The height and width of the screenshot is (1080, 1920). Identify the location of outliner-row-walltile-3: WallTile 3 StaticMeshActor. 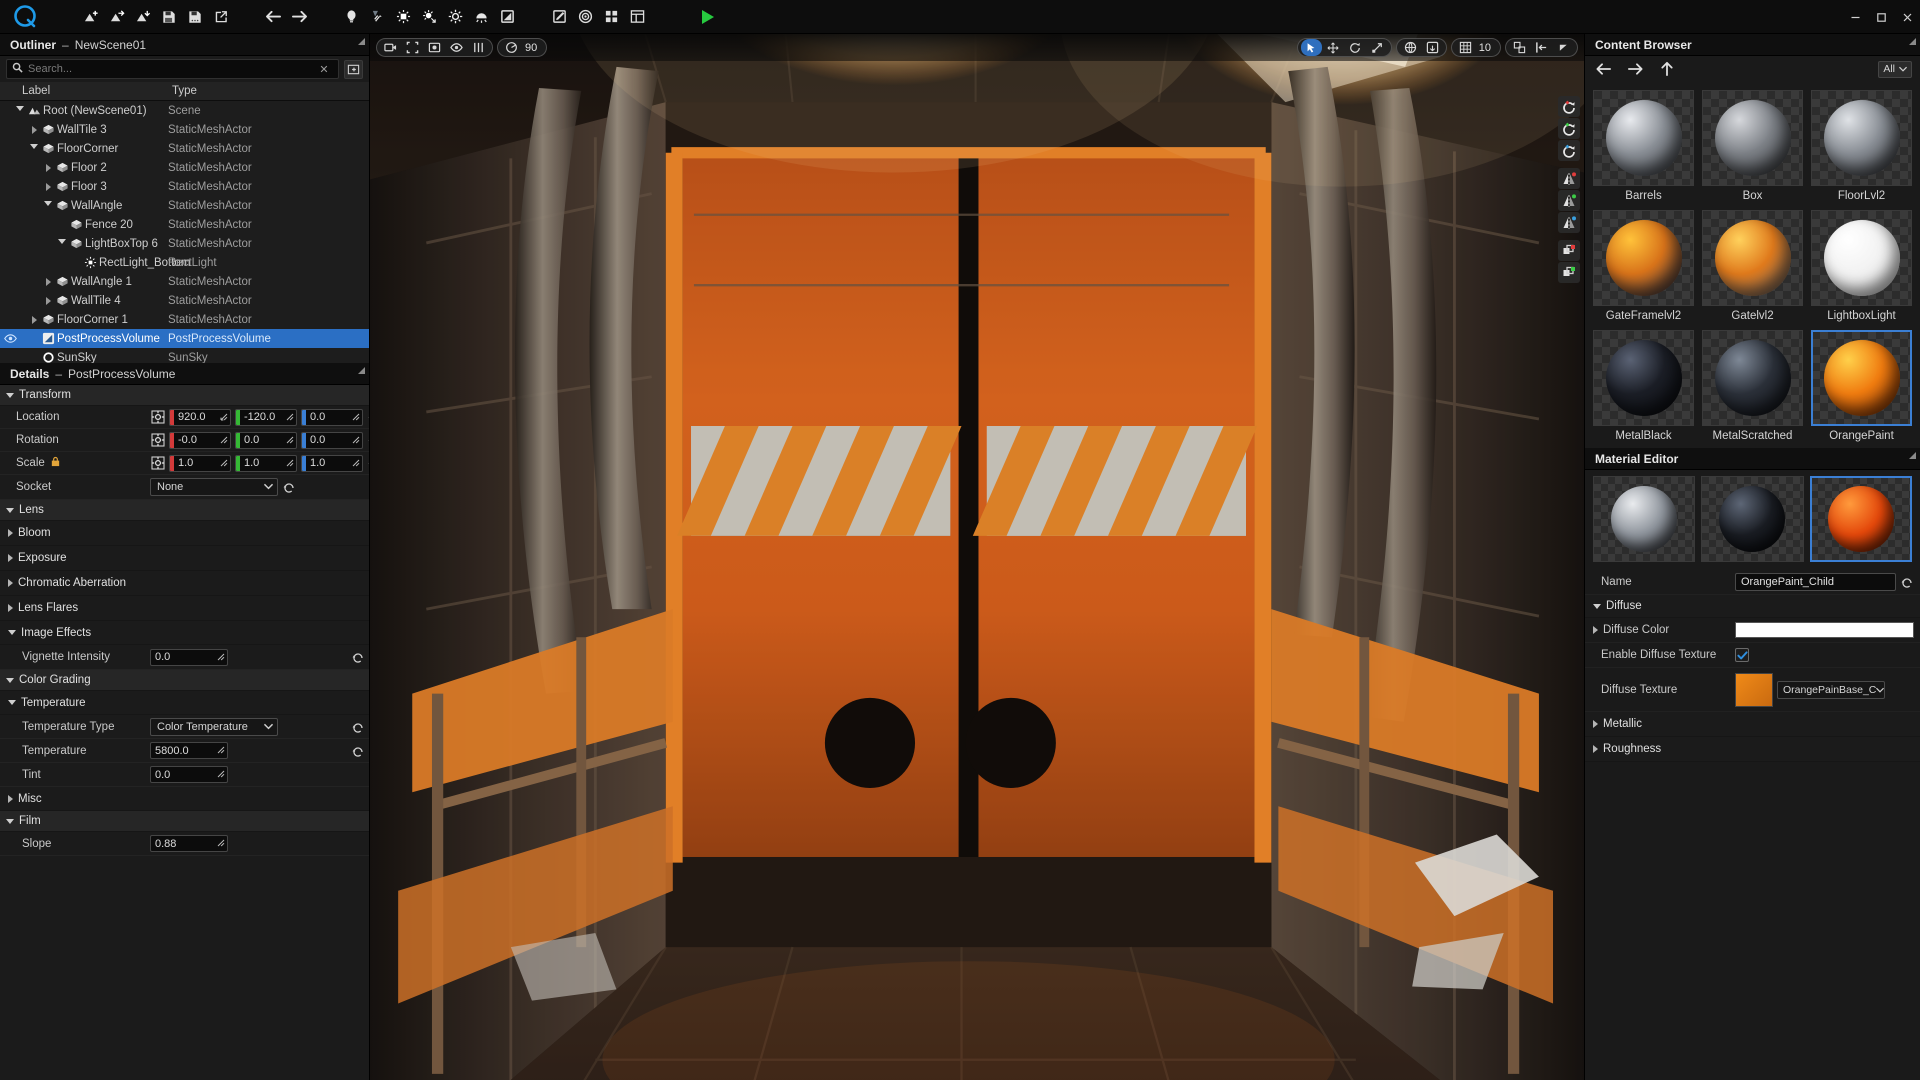
(184, 129).